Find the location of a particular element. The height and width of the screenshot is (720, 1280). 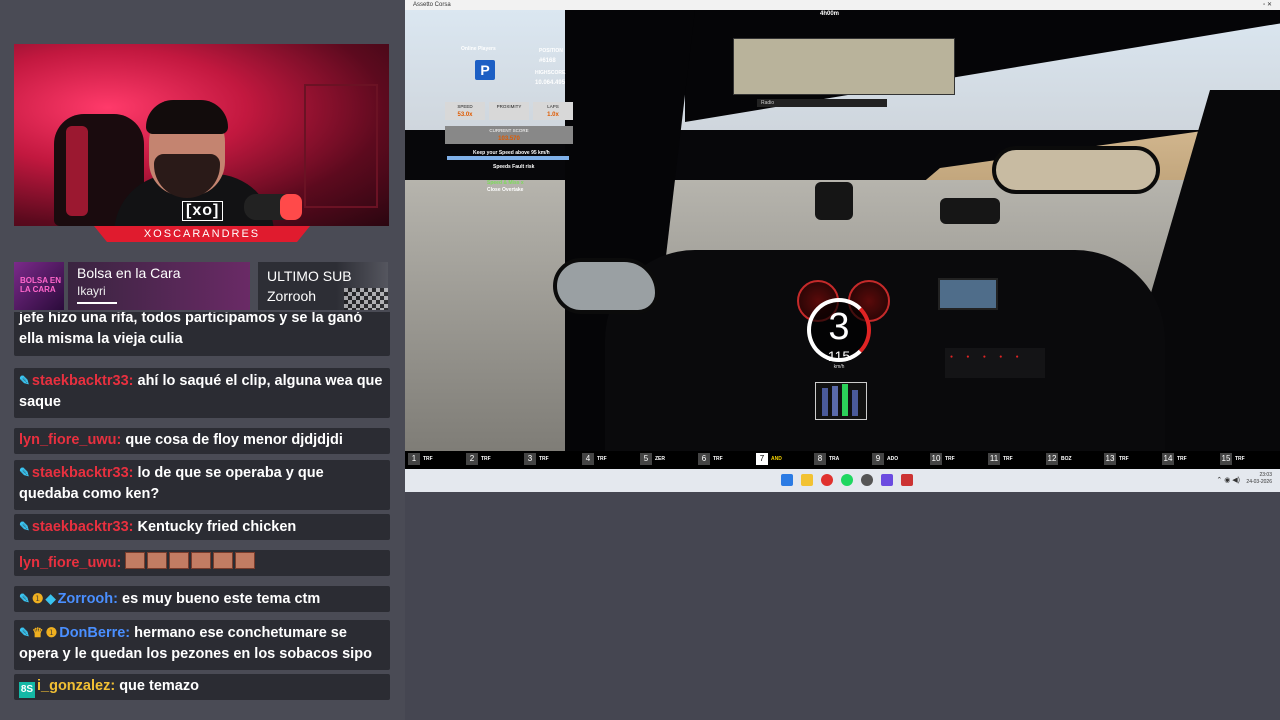

hud-position-label: POSITION is located at coordinates (551, 51).